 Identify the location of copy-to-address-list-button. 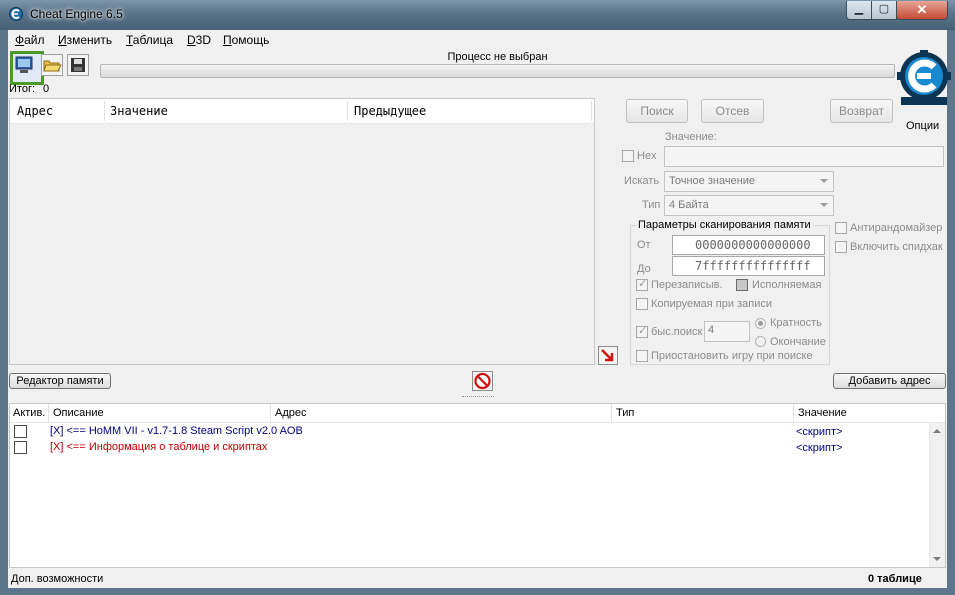
(608, 355).